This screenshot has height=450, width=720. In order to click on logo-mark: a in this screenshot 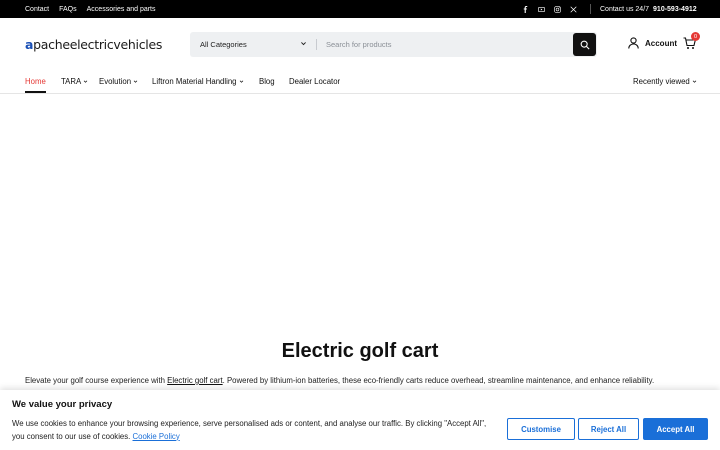, I will do `click(29, 44)`.